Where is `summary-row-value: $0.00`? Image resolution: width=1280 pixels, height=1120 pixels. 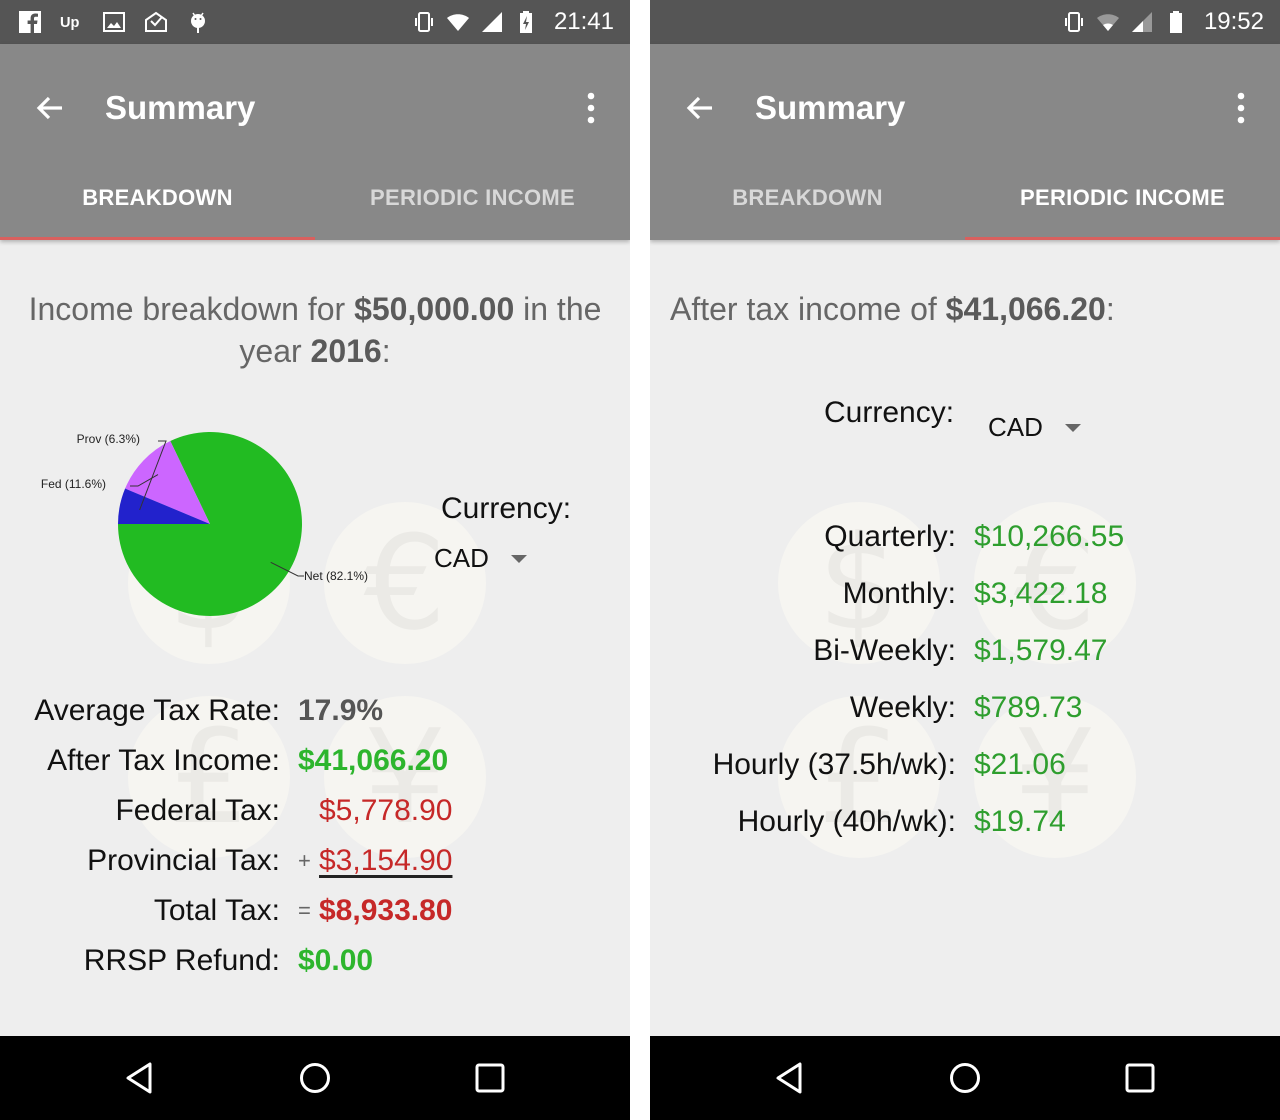 summary-row-value: $0.00 is located at coordinates (336, 960).